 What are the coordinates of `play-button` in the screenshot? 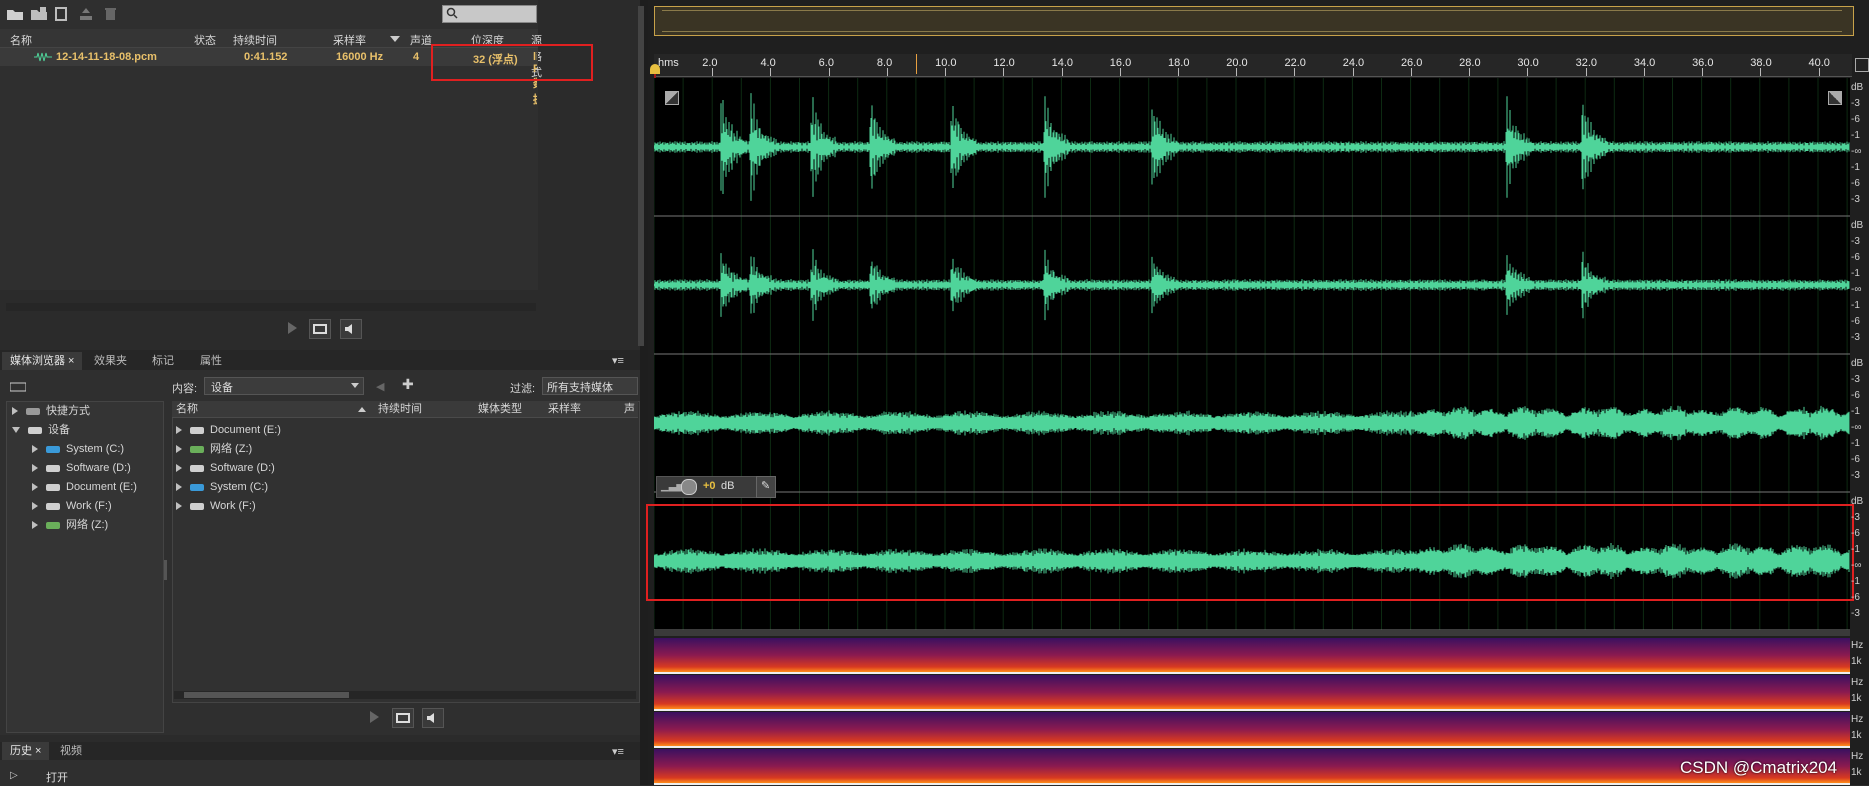 It's located at (292, 328).